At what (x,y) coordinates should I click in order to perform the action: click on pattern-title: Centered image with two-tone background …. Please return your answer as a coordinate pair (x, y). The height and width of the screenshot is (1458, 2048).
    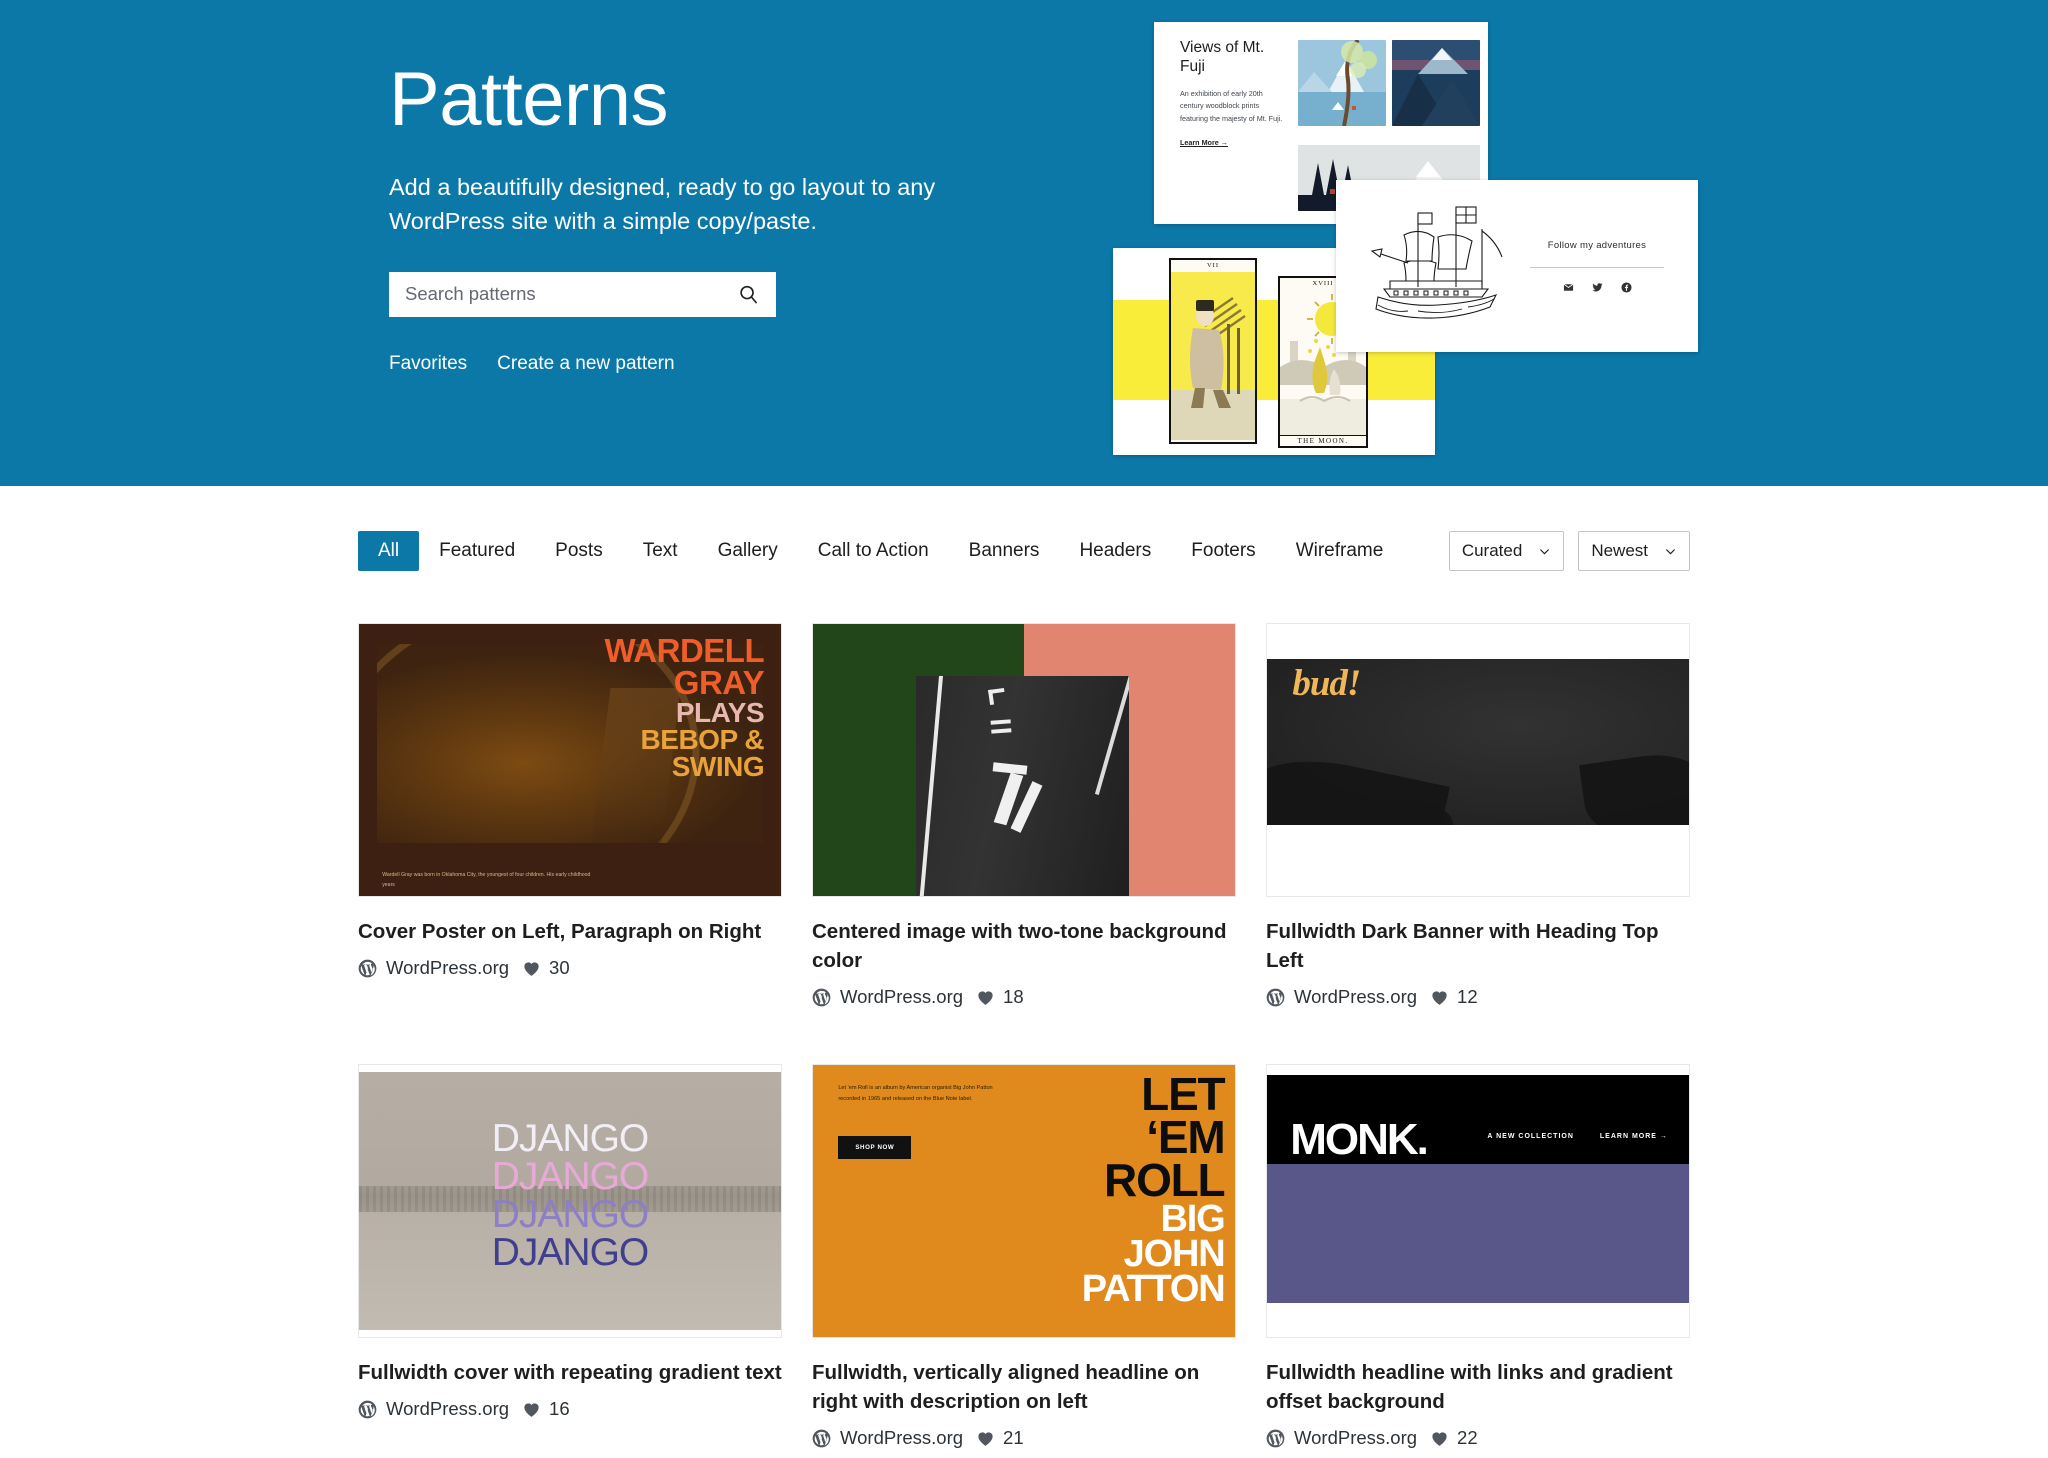
    Looking at the image, I should click on (1024, 946).